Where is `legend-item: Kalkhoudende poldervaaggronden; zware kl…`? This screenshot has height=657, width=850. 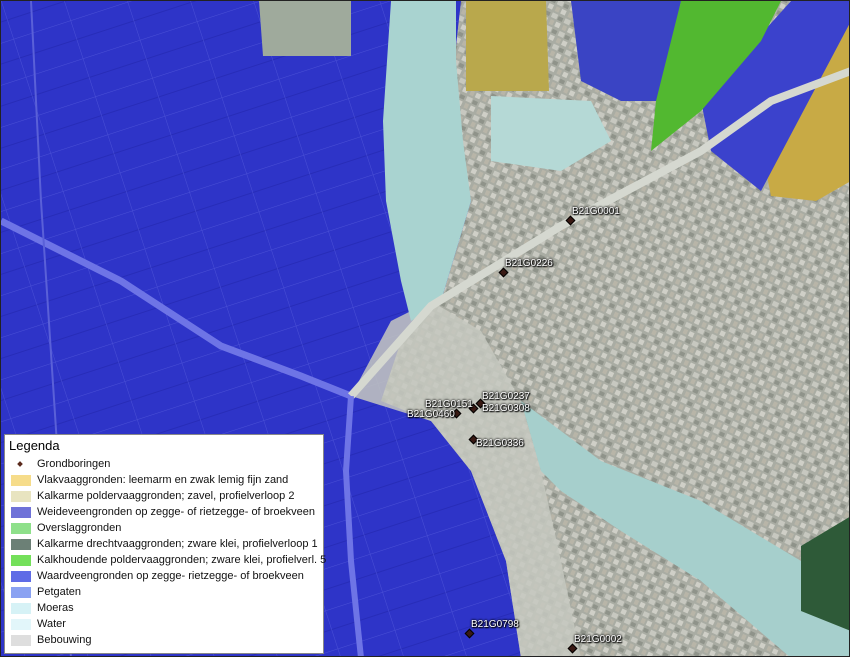 legend-item: Kalkhoudende poldervaaggronden; zware kl… is located at coordinates (168, 560).